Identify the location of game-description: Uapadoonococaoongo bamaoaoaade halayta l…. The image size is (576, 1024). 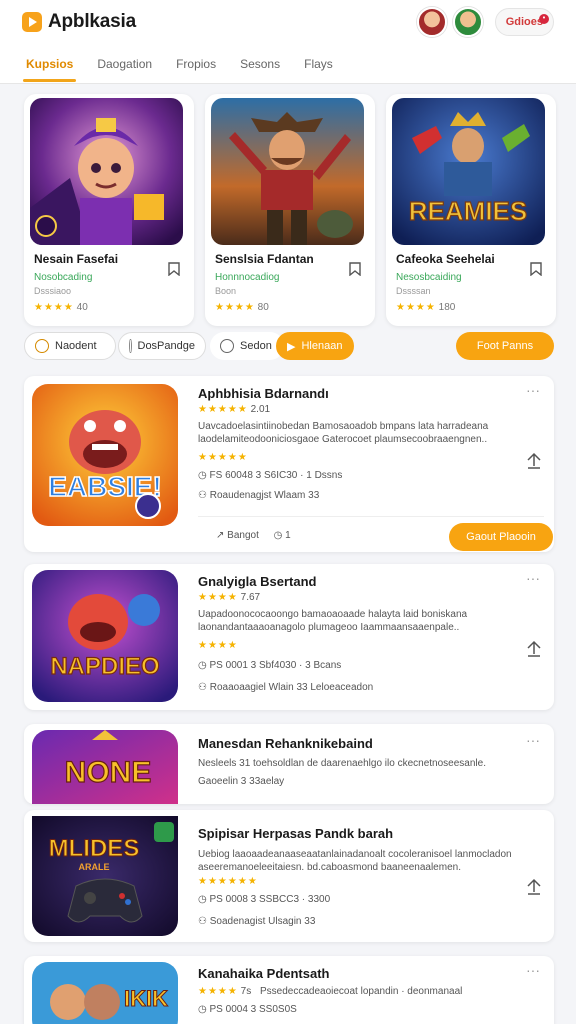
(333, 621).